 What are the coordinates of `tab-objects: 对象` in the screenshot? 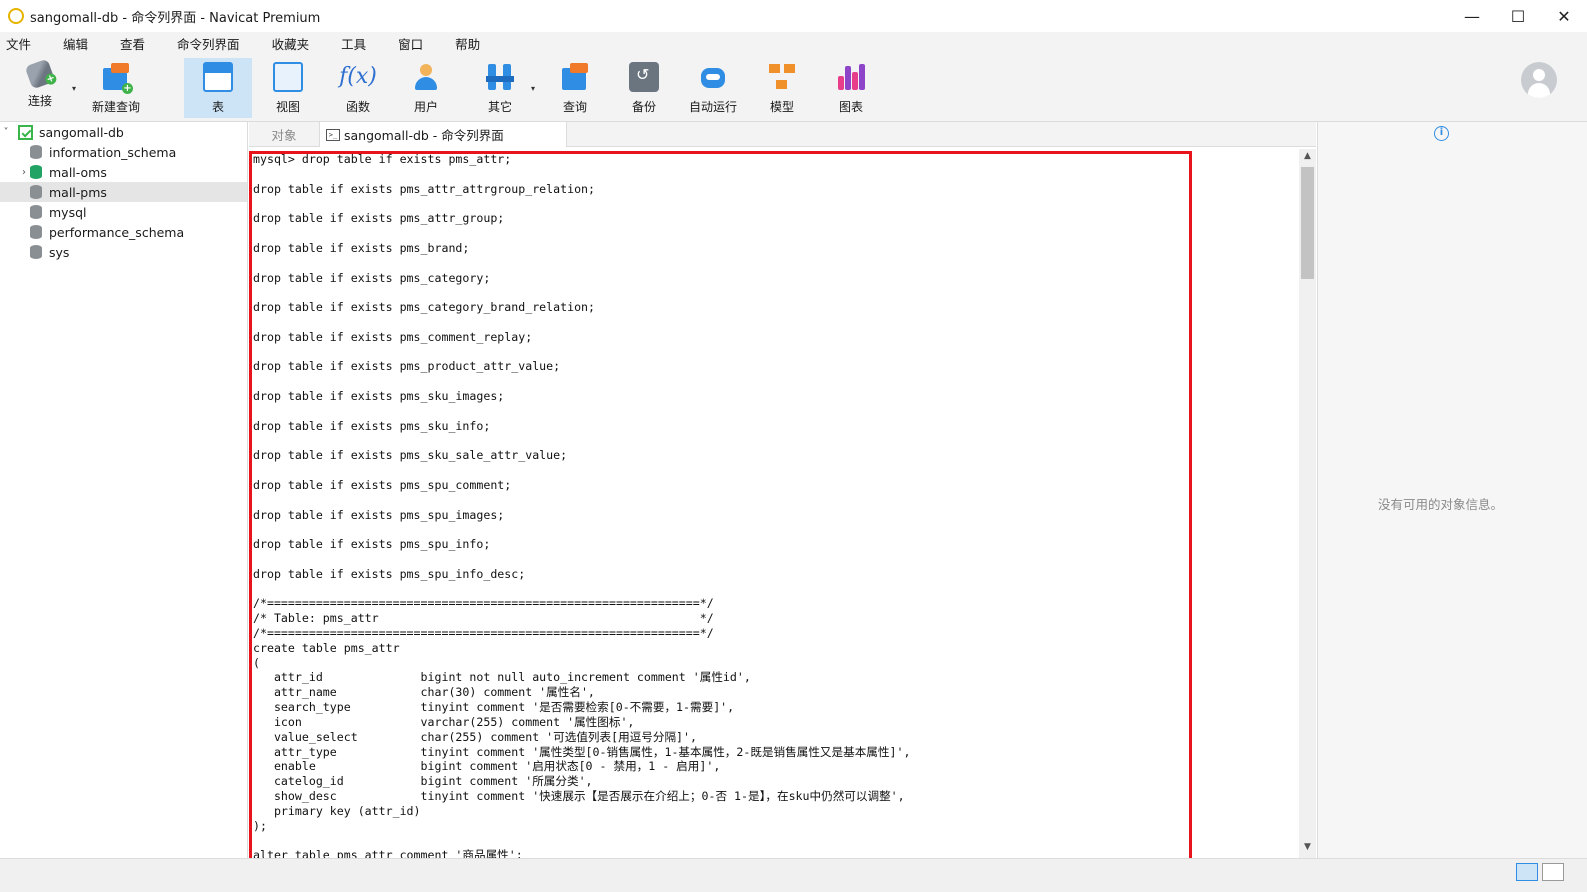 It's located at (284, 134).